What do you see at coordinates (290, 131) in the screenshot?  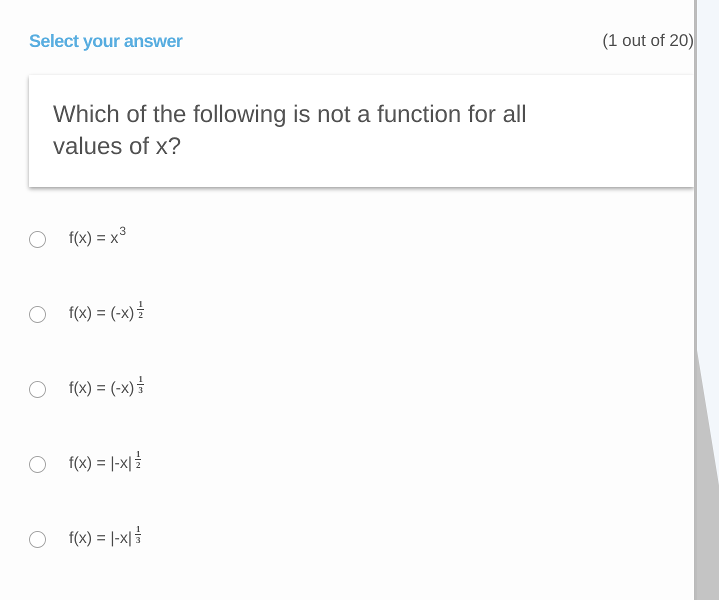 I see `question-text: Which of the following is not a function for all values of x?` at bounding box center [290, 131].